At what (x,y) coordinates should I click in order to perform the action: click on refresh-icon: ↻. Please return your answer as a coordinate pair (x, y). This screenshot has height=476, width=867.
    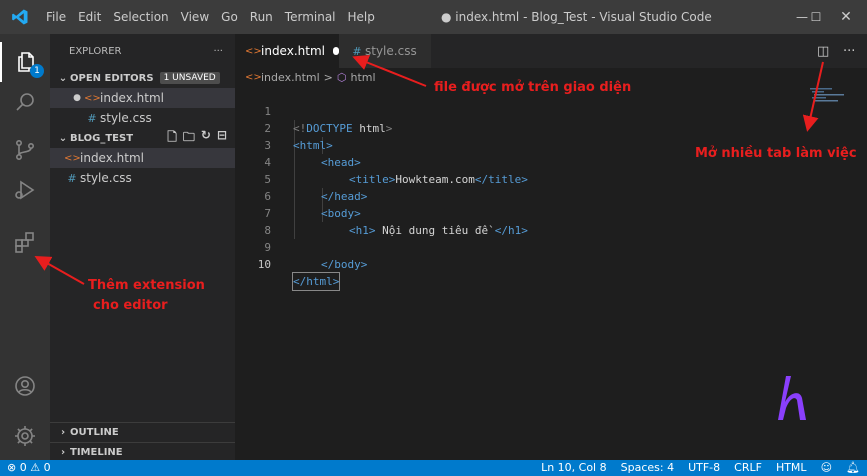
    Looking at the image, I should click on (206, 138).